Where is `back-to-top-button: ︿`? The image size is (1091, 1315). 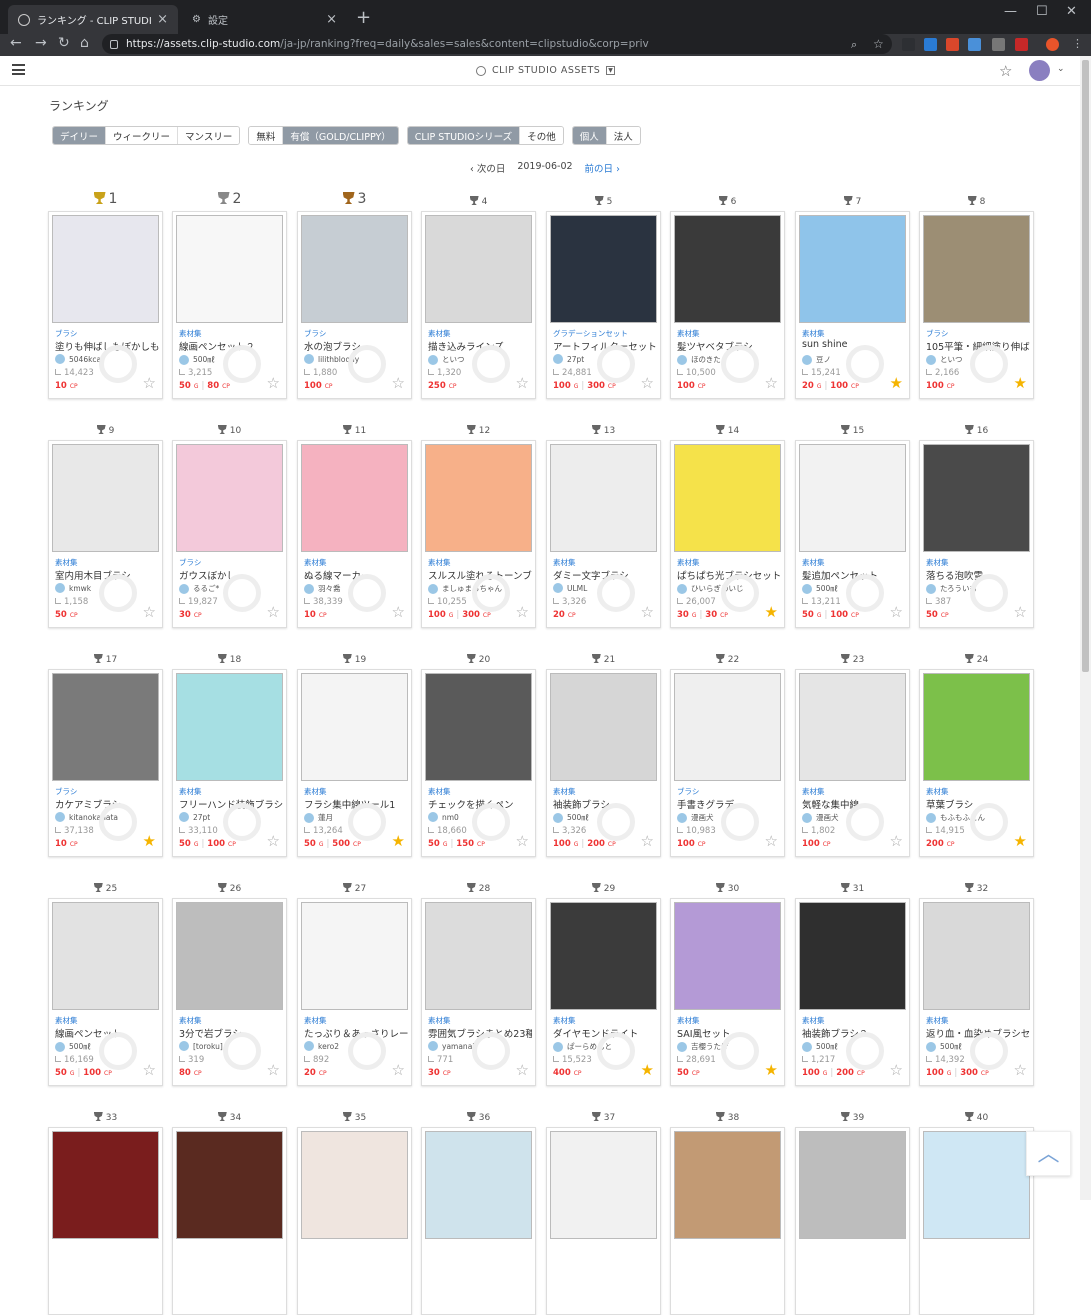 back-to-top-button: ︿ is located at coordinates (1048, 1153).